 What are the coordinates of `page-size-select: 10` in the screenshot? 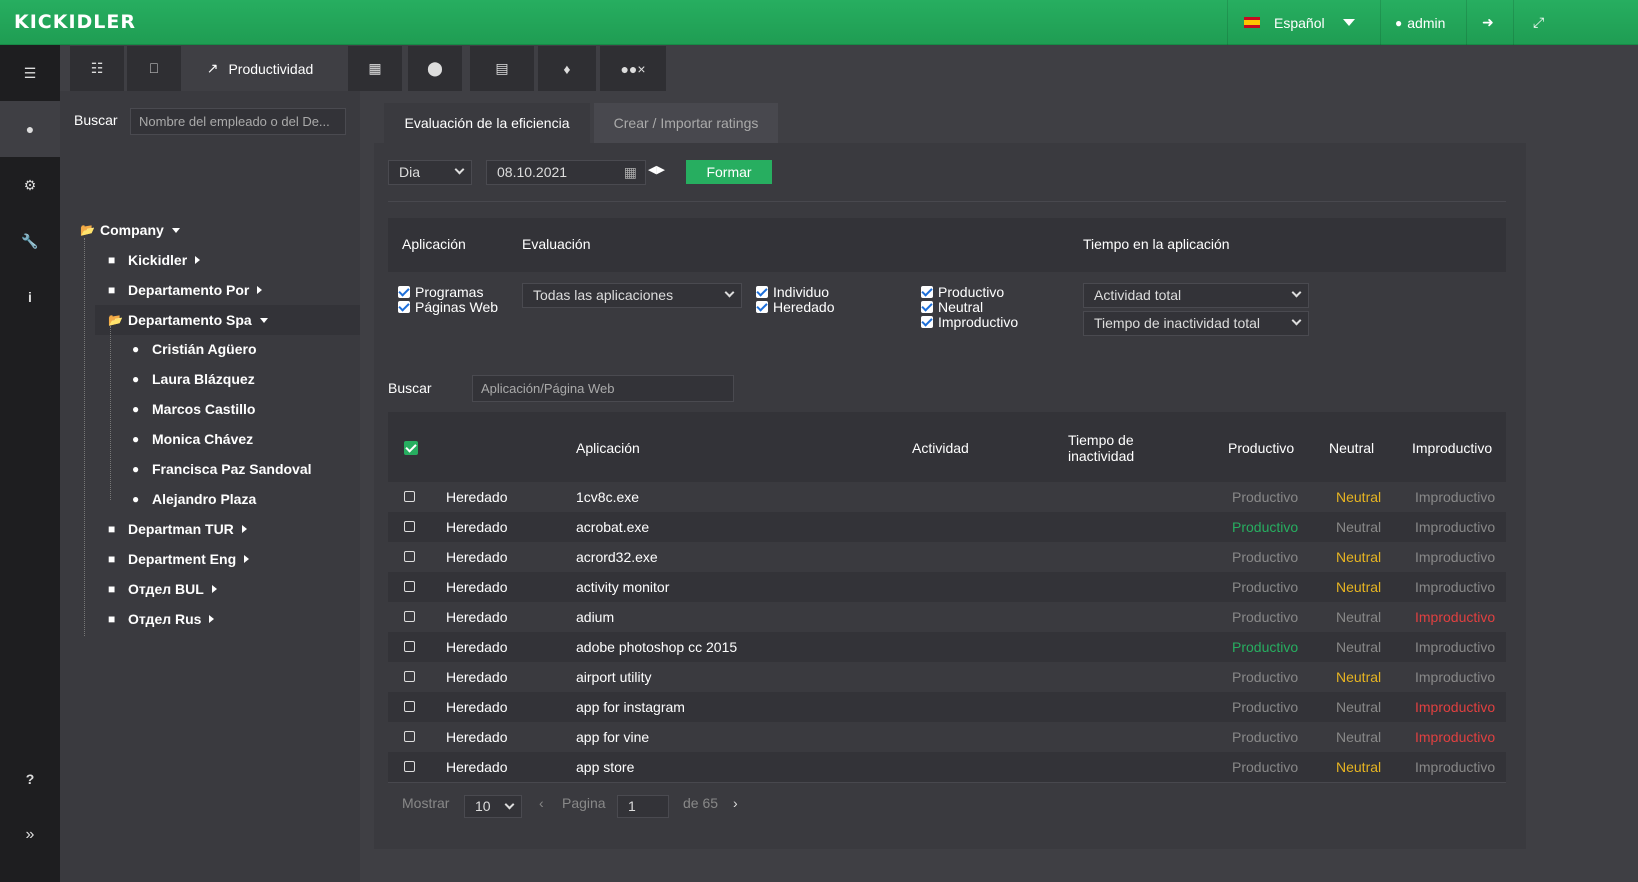 It's located at (493, 806).